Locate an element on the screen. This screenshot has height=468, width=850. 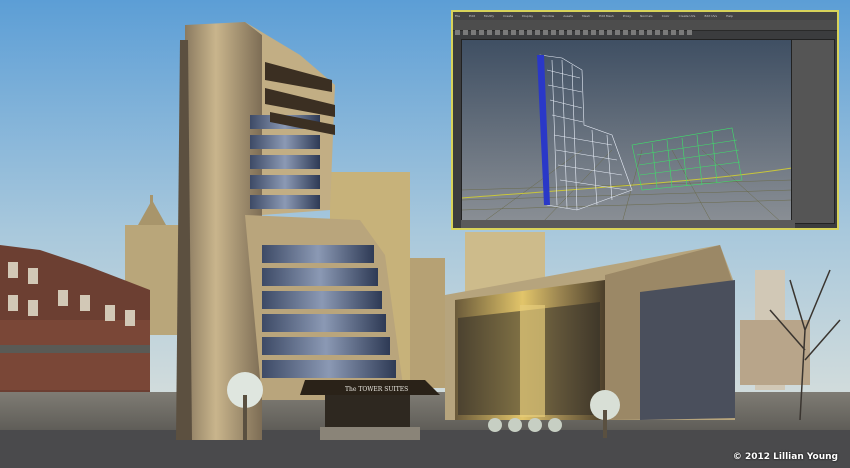
ground-grid is located at coordinates (627, 186).